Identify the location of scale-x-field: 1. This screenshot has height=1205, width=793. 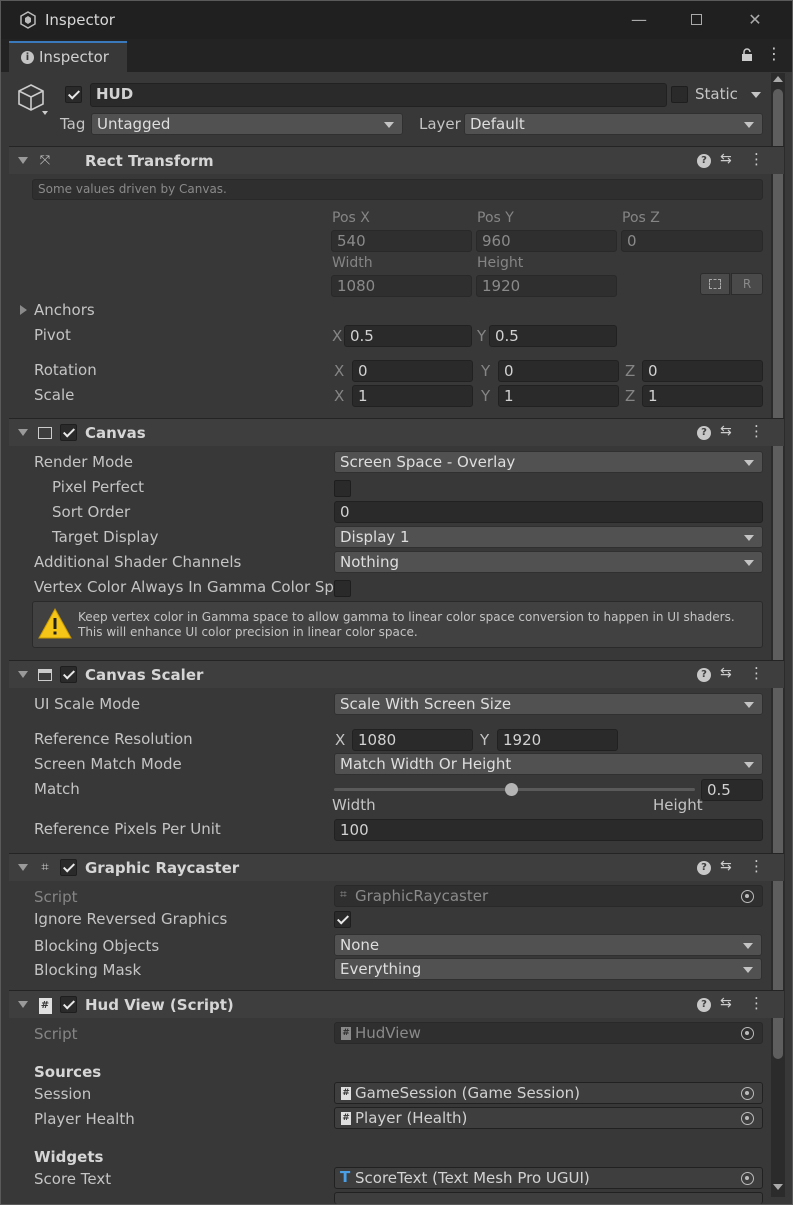
(412, 396).